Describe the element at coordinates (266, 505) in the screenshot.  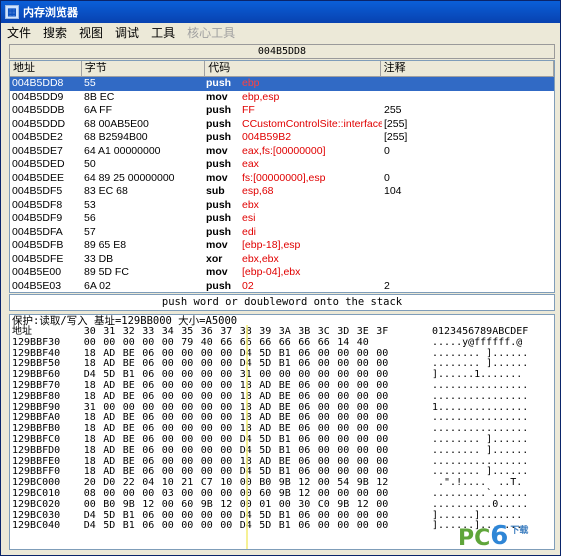
I see `hex-byte: 01` at that location.